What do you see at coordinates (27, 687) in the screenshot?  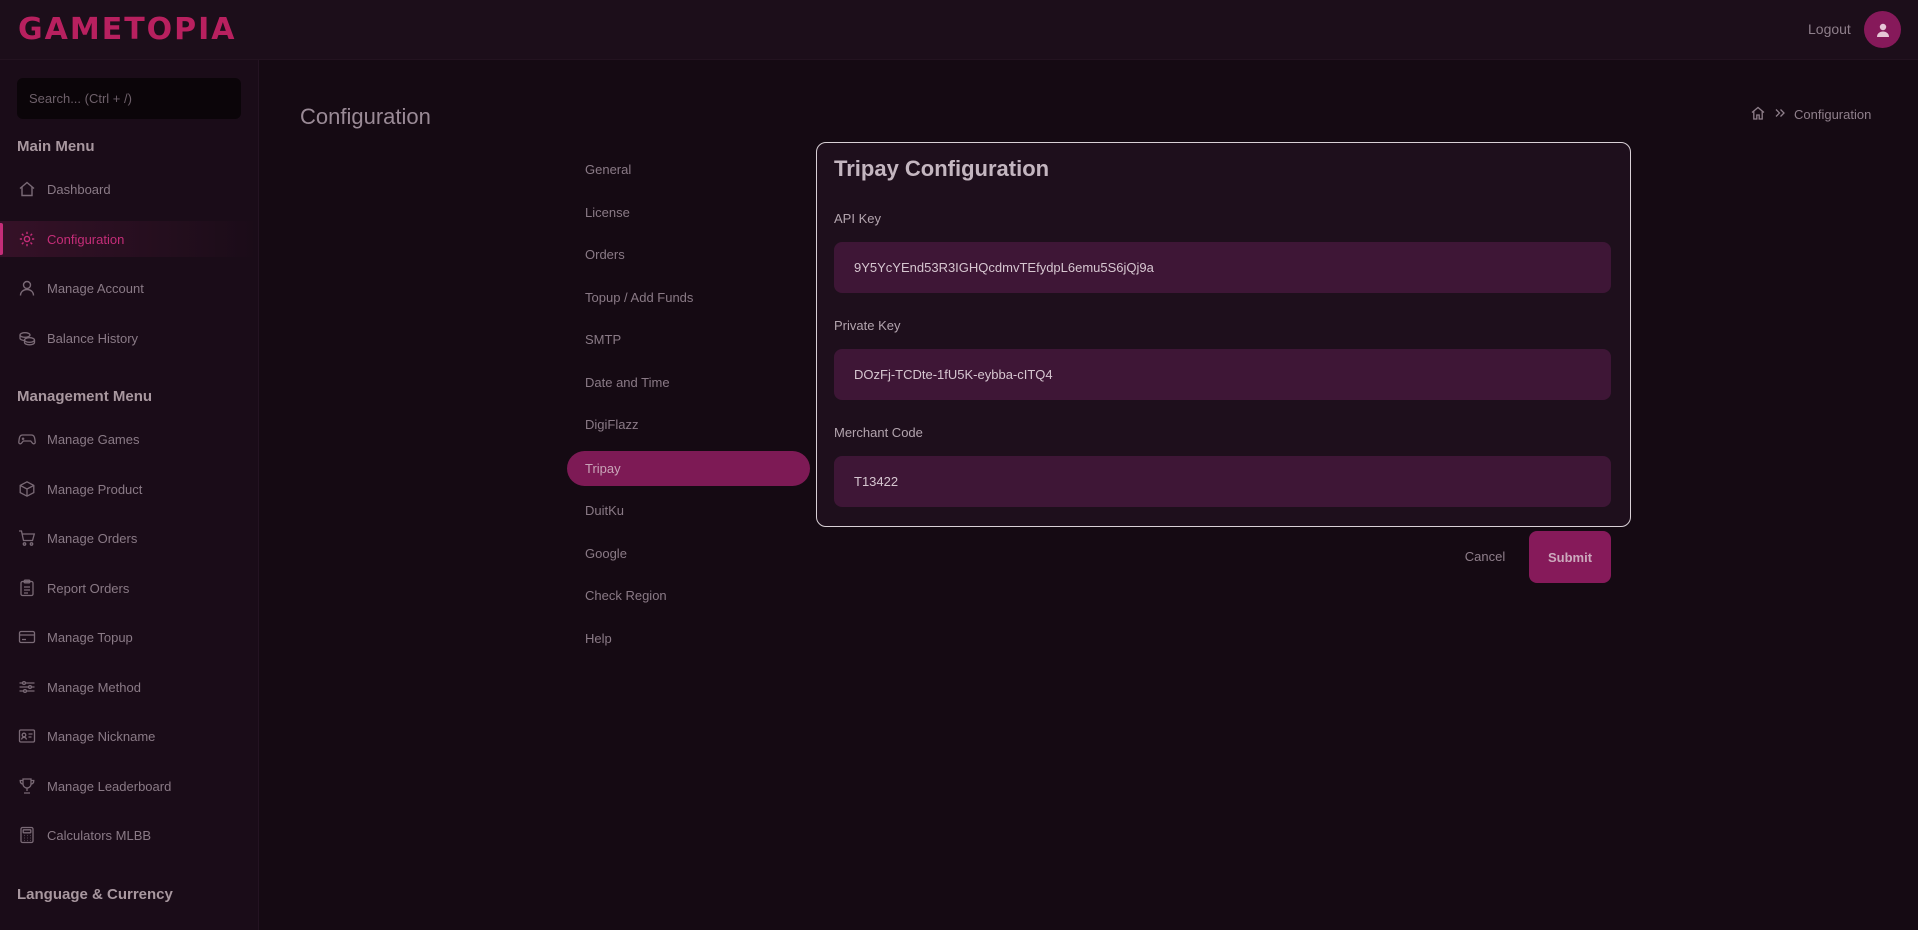 I see `sliders-icon` at bounding box center [27, 687].